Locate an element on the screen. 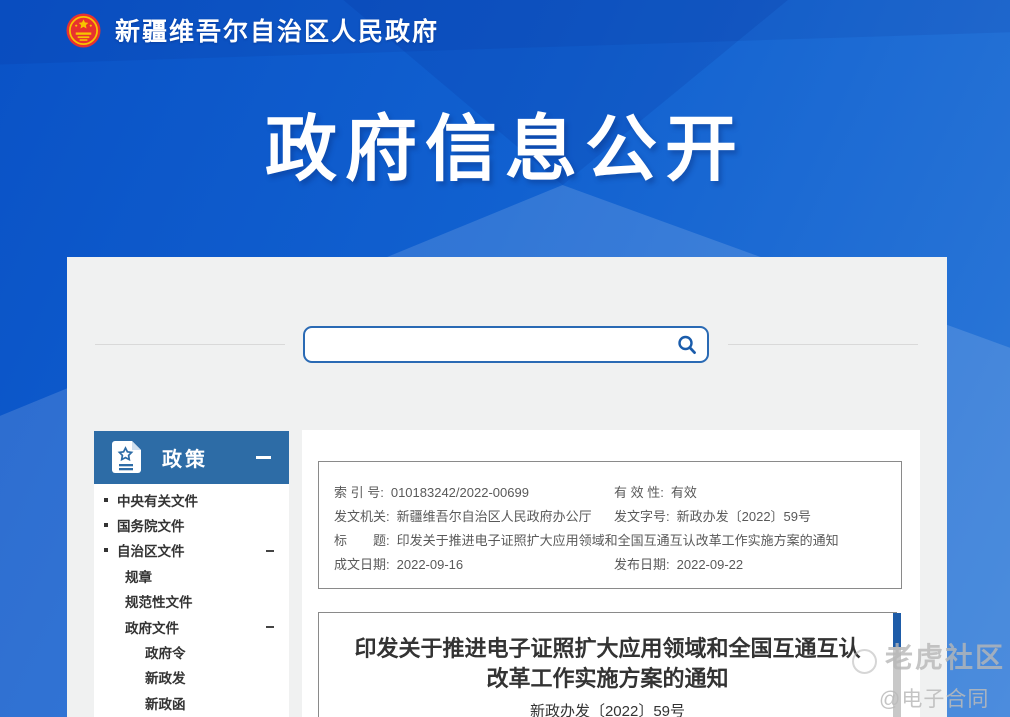 This screenshot has height=717, width=1010. sidebar-item-xinzhengfa: 新政发 is located at coordinates (191, 677).